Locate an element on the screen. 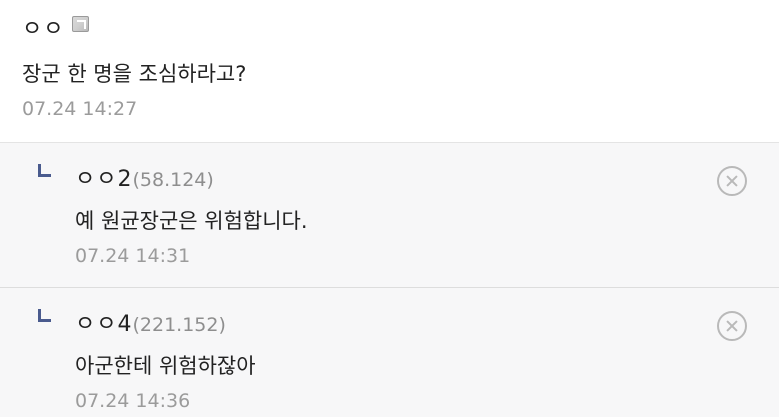 This screenshot has width=779, height=417. main-comment-text: 장군 한 명을 조심하라고? is located at coordinates (134, 74).